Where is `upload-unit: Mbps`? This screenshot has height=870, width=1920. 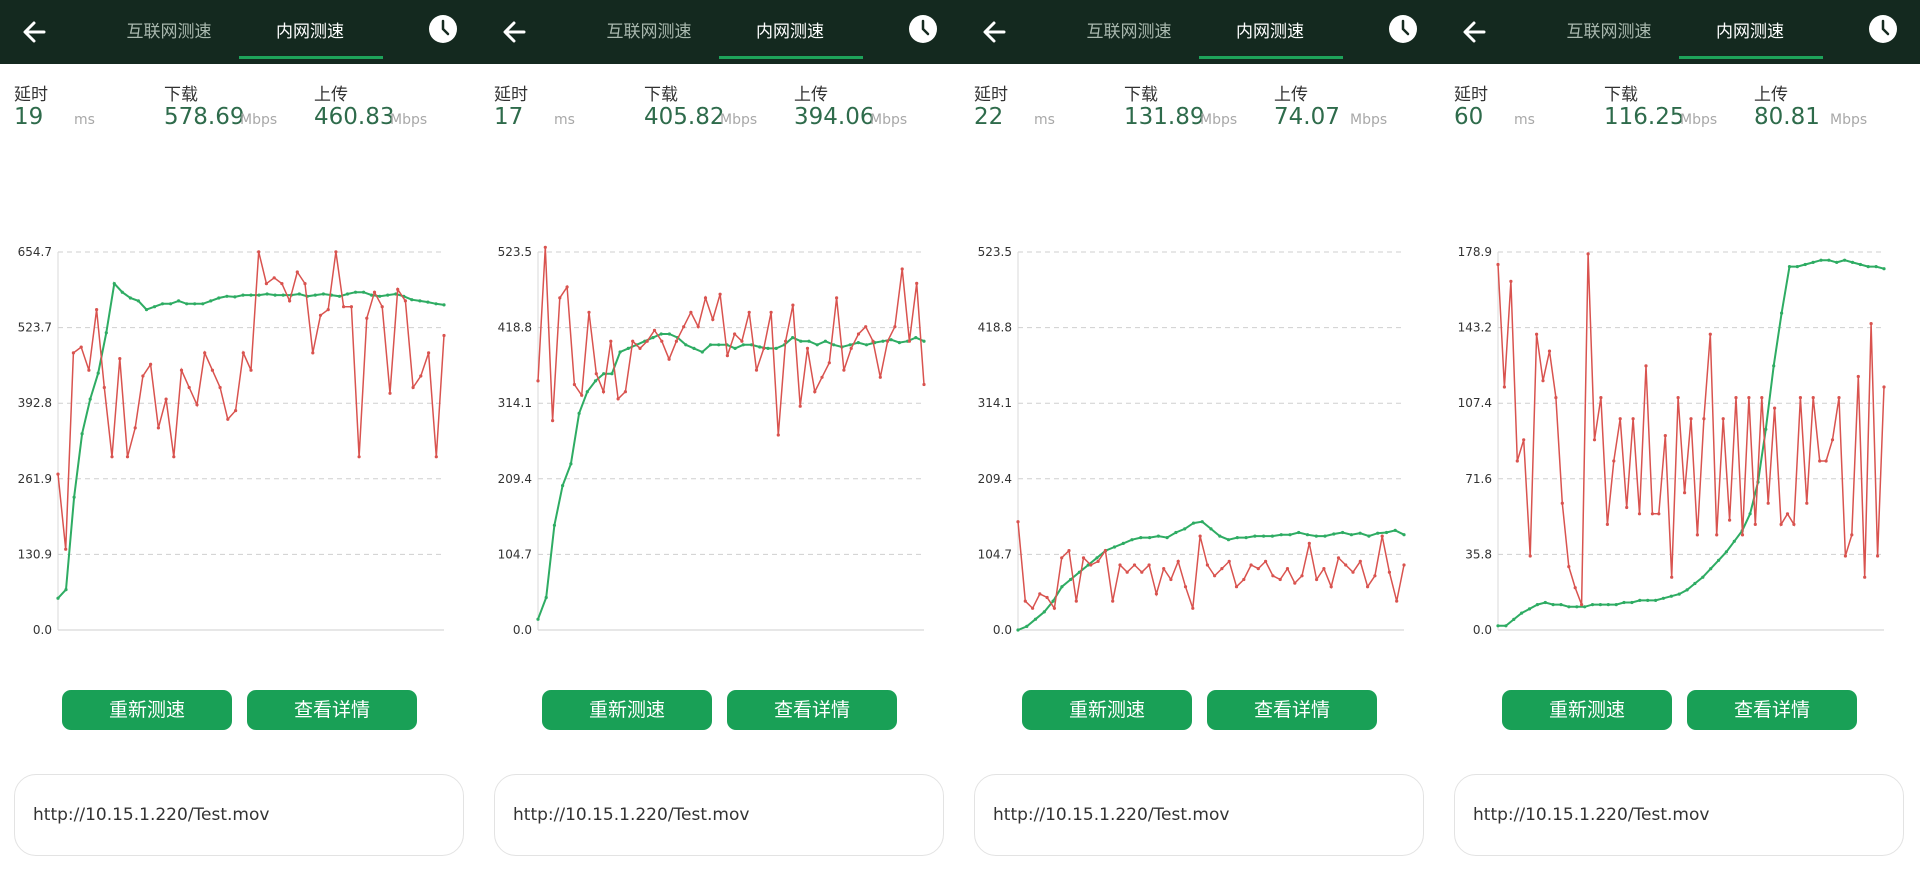 upload-unit: Mbps is located at coordinates (1849, 120).